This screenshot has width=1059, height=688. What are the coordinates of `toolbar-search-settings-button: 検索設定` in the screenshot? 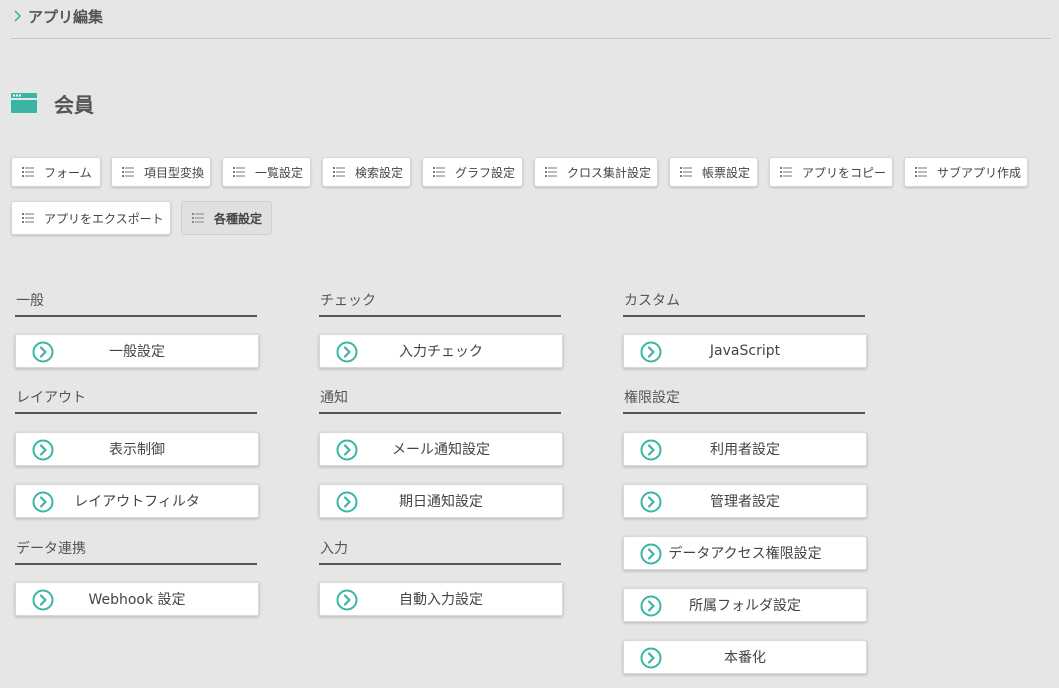 It's located at (366, 172).